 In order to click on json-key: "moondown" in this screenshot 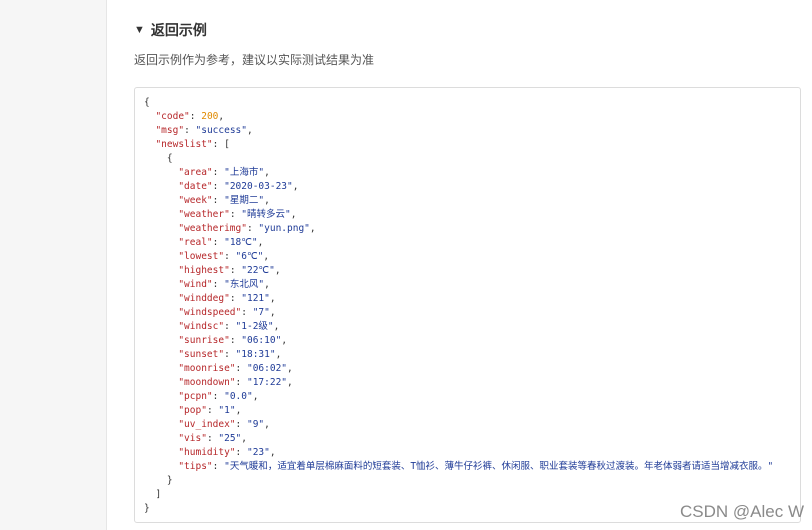, I will do `click(207, 382)`.